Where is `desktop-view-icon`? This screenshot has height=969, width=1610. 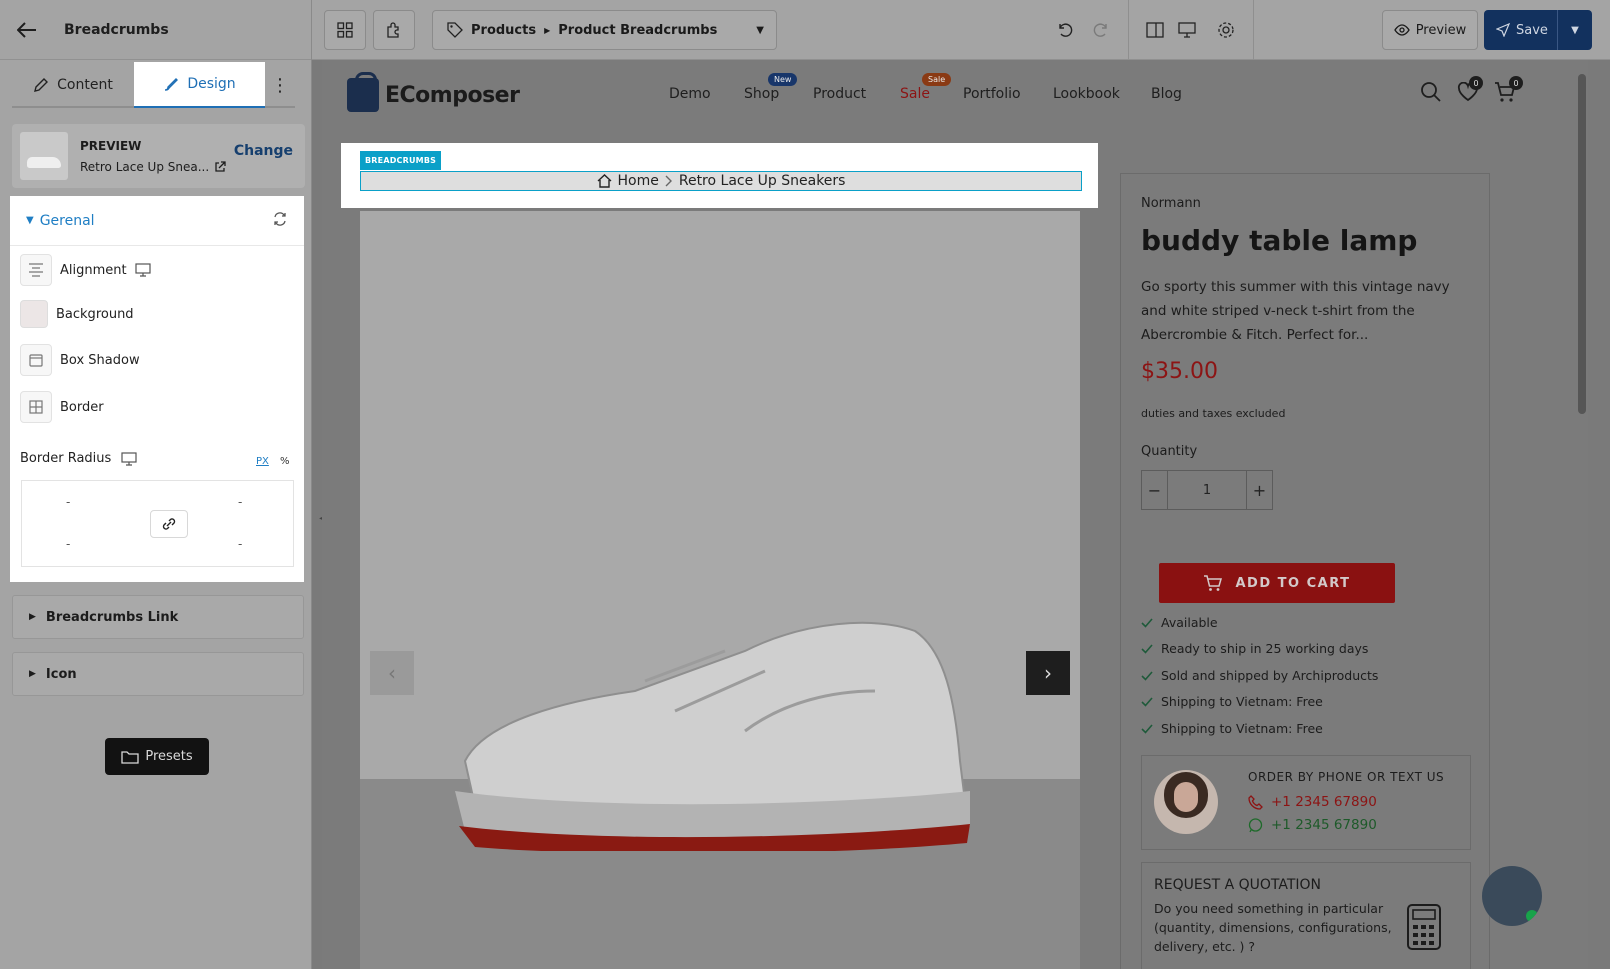 desktop-view-icon is located at coordinates (1187, 30).